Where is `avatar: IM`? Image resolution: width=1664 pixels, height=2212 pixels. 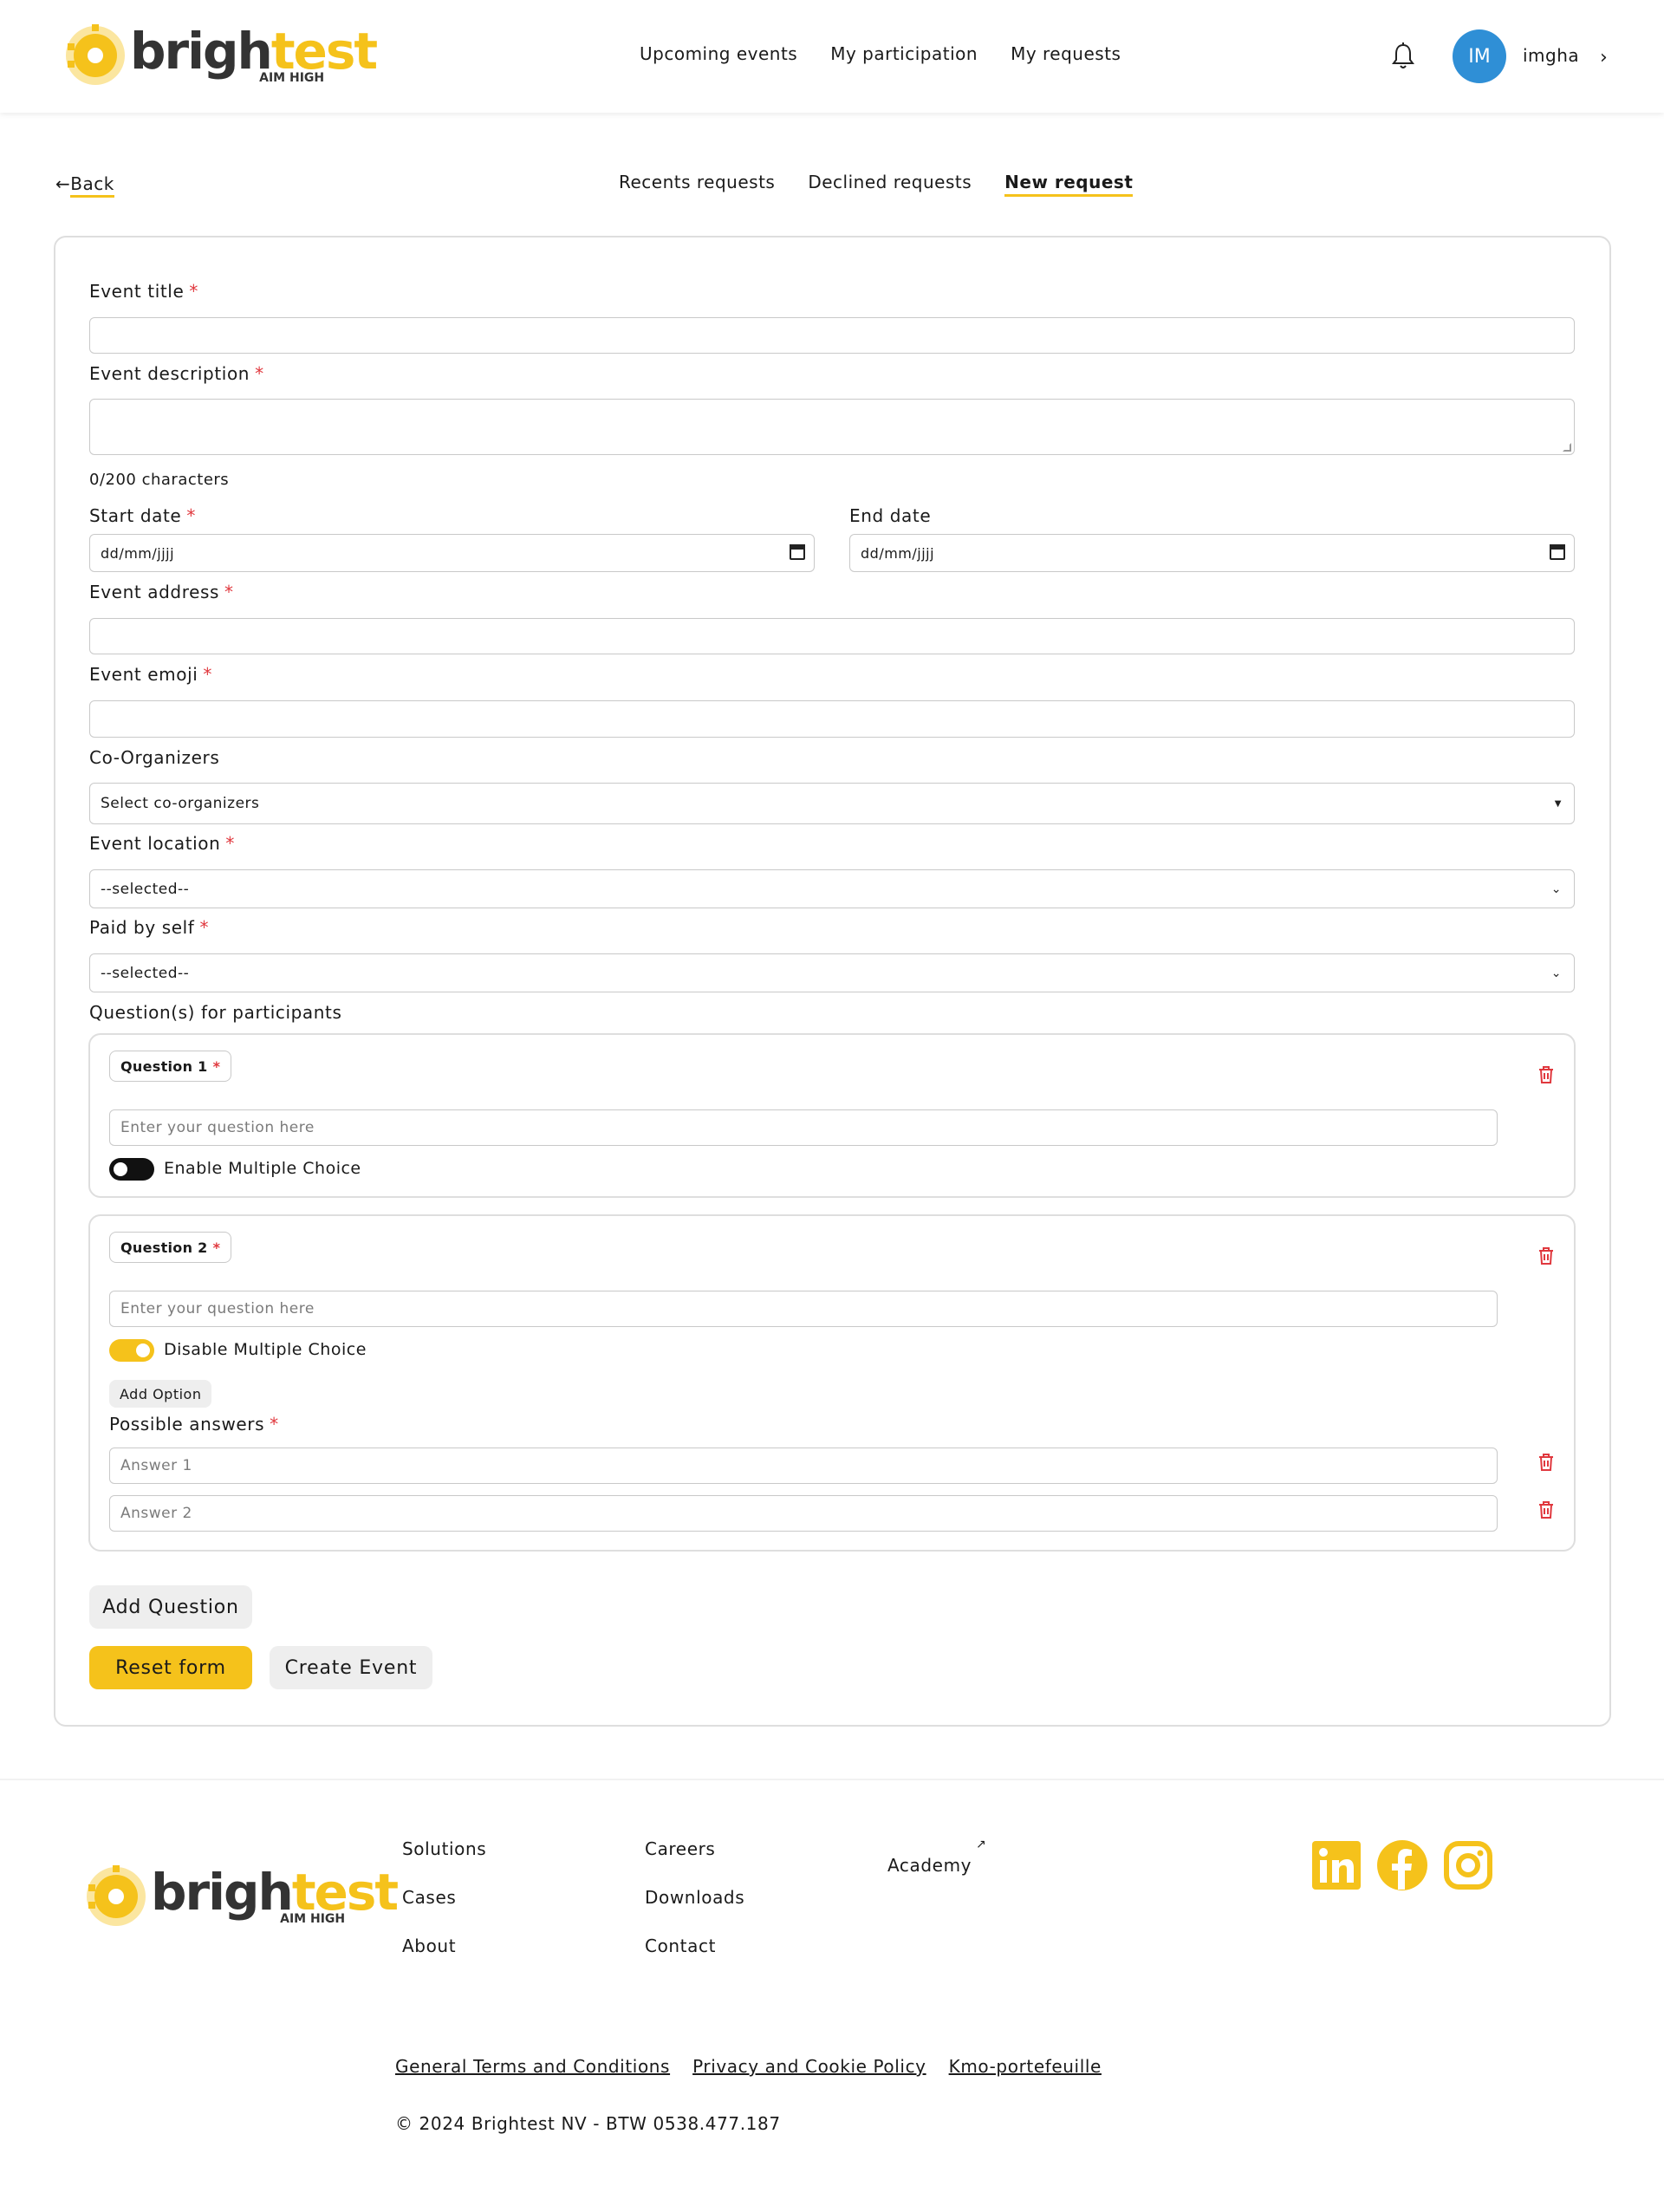
avatar: IM is located at coordinates (1479, 56).